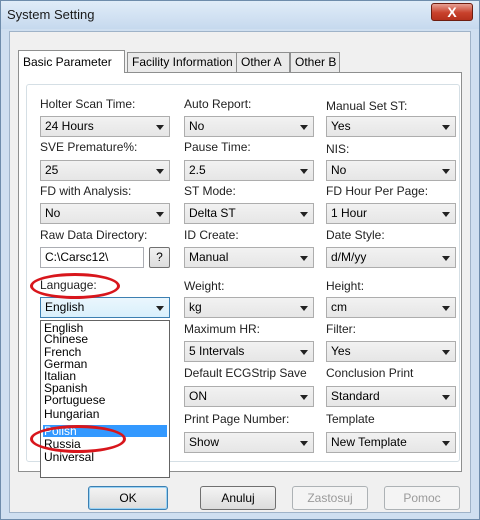  Describe the element at coordinates (209, 257) in the screenshot. I see `id-create-value: Manual` at that location.